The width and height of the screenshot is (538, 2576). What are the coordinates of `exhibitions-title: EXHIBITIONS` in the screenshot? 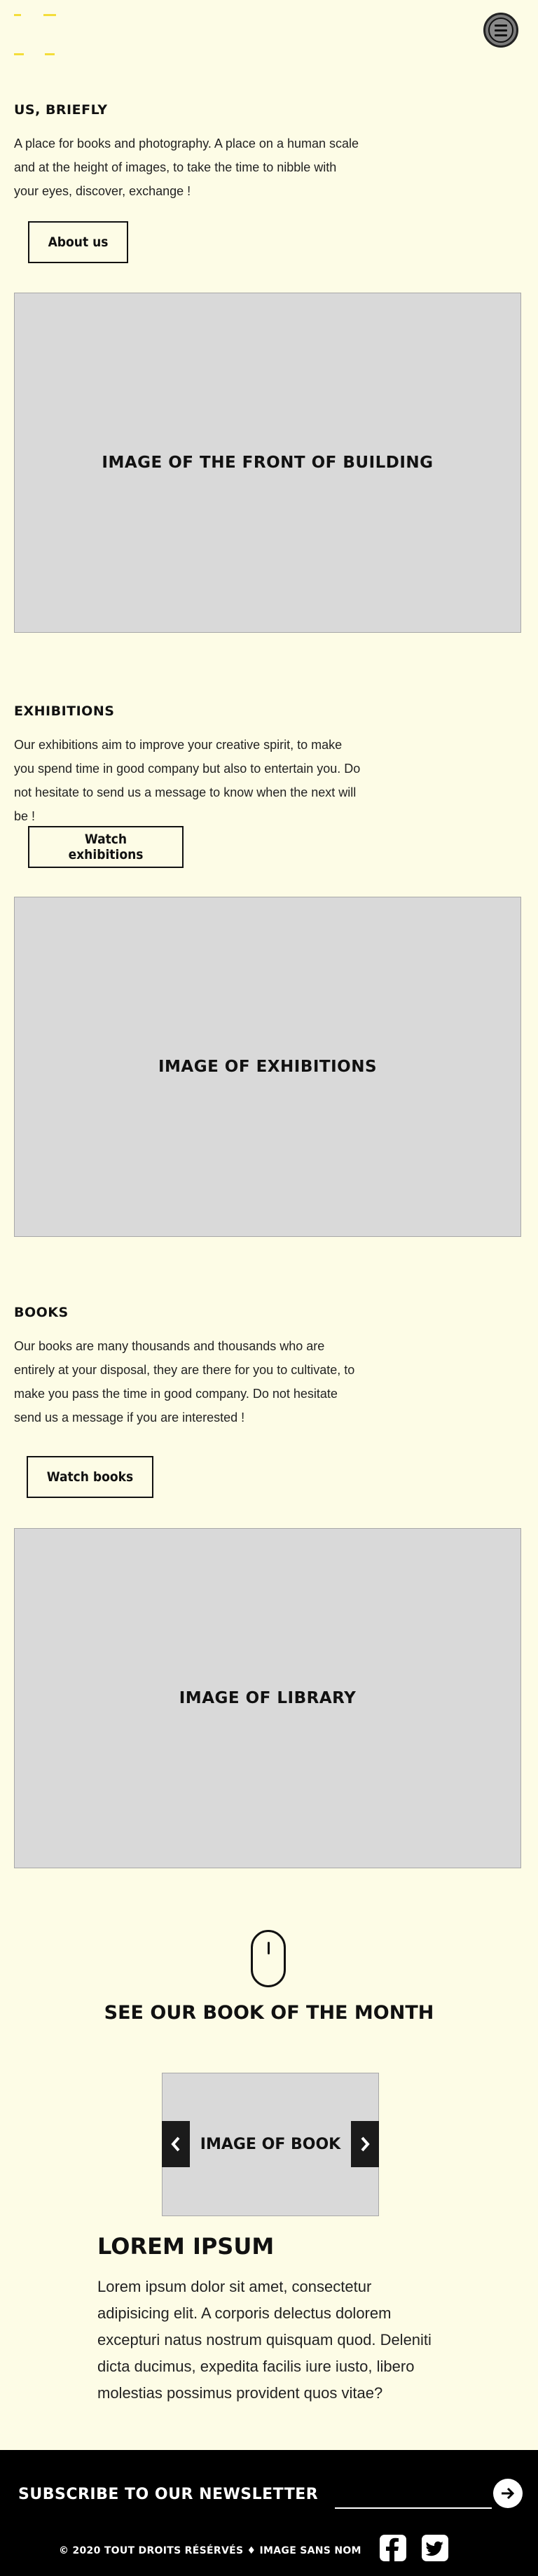 It's located at (64, 711).